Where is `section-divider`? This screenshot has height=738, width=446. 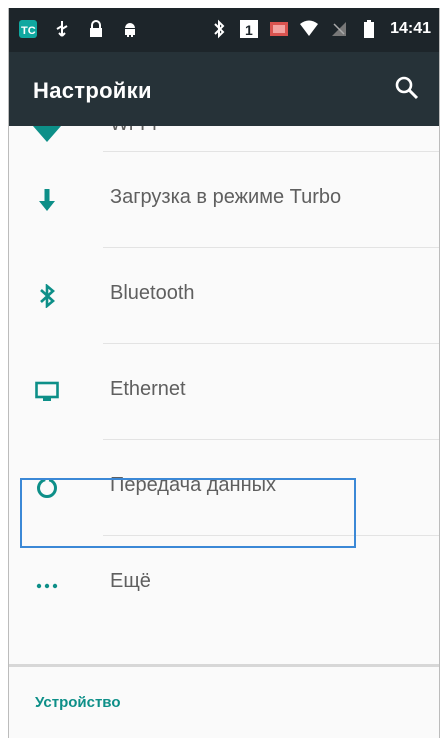
section-divider is located at coordinates (224, 665).